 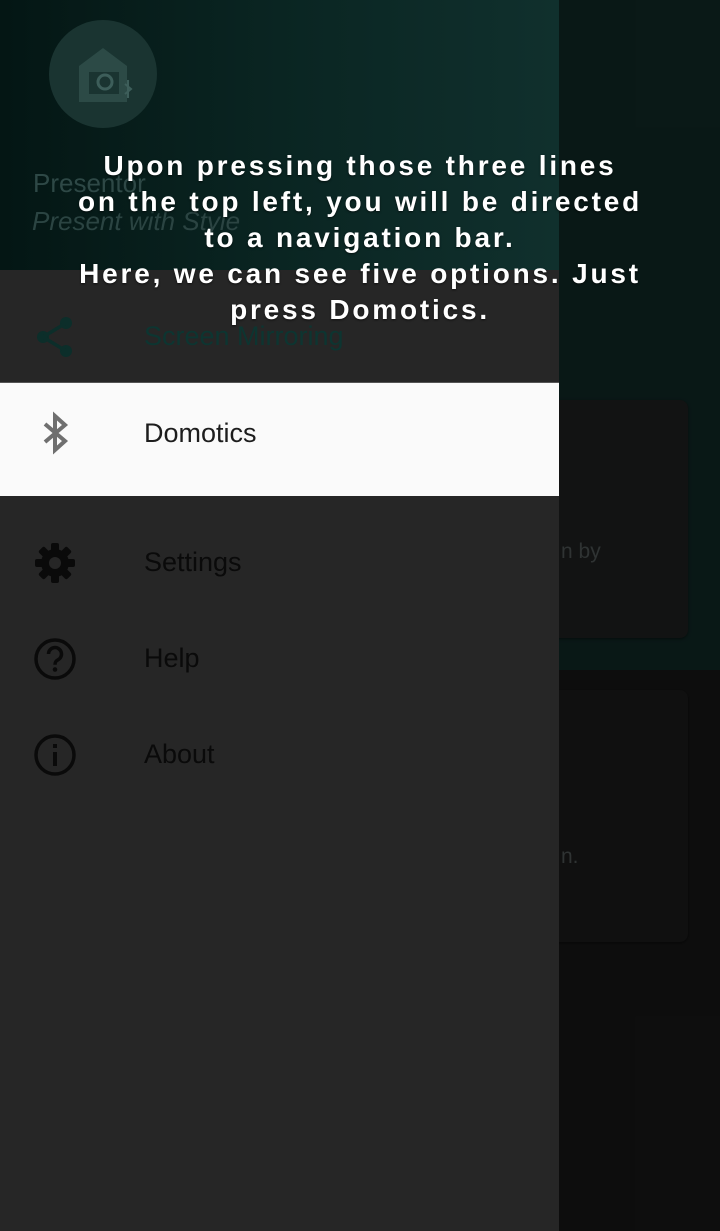 I want to click on app-logo, so click(x=103, y=74).